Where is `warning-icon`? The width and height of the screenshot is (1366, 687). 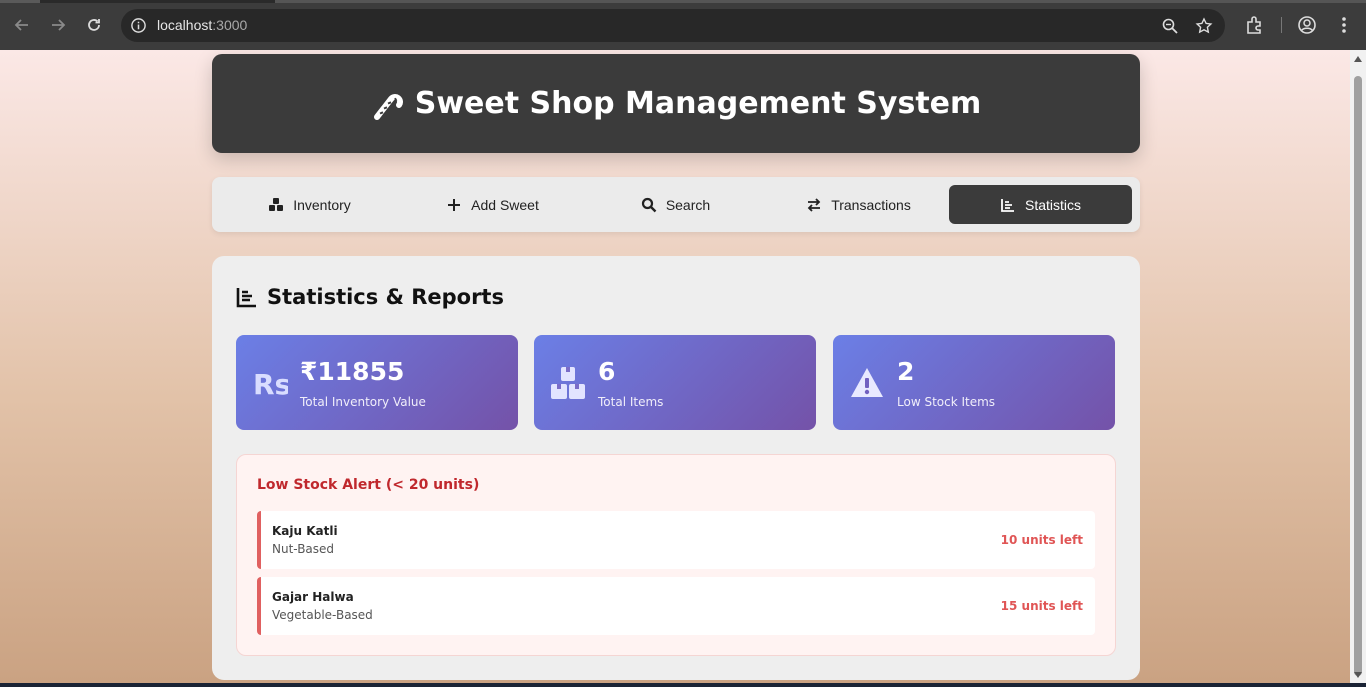
warning-icon is located at coordinates (867, 382).